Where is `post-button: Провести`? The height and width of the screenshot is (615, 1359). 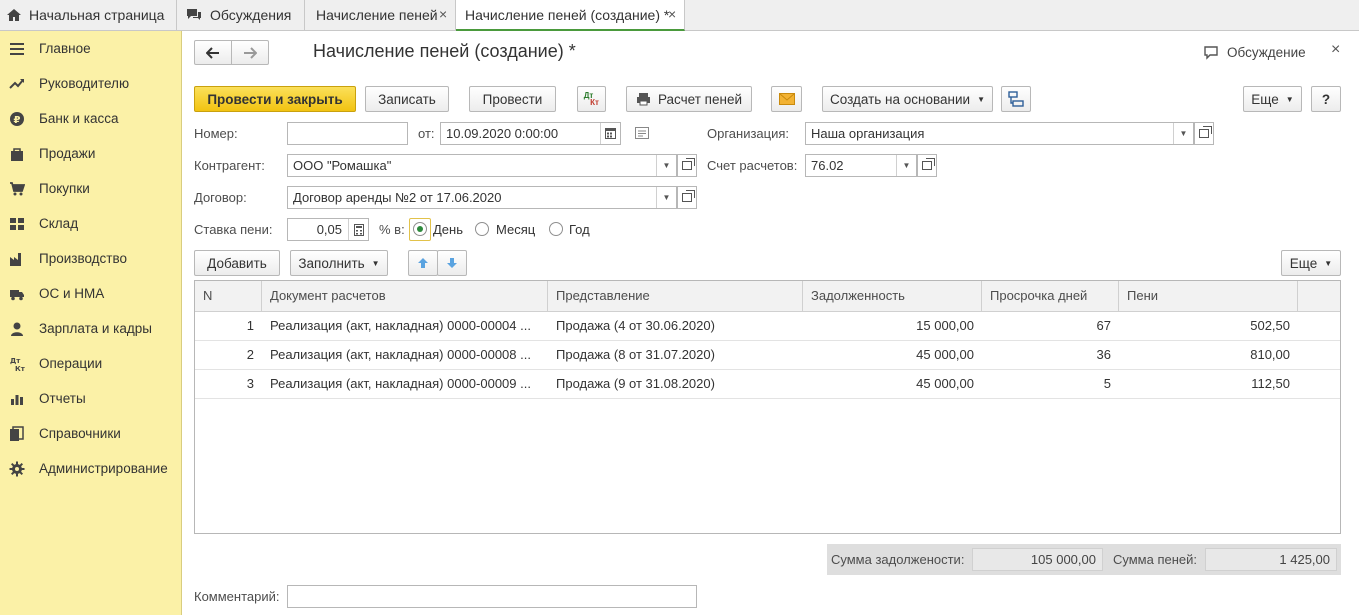
post-button: Провести is located at coordinates (512, 99).